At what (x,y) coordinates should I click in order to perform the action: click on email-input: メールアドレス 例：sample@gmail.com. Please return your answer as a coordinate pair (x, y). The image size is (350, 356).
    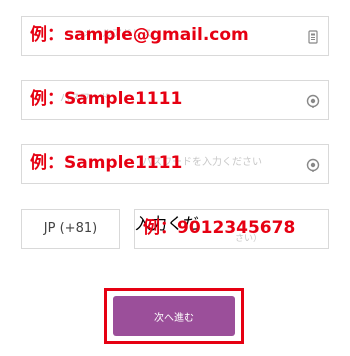
    Looking at the image, I should click on (175, 36).